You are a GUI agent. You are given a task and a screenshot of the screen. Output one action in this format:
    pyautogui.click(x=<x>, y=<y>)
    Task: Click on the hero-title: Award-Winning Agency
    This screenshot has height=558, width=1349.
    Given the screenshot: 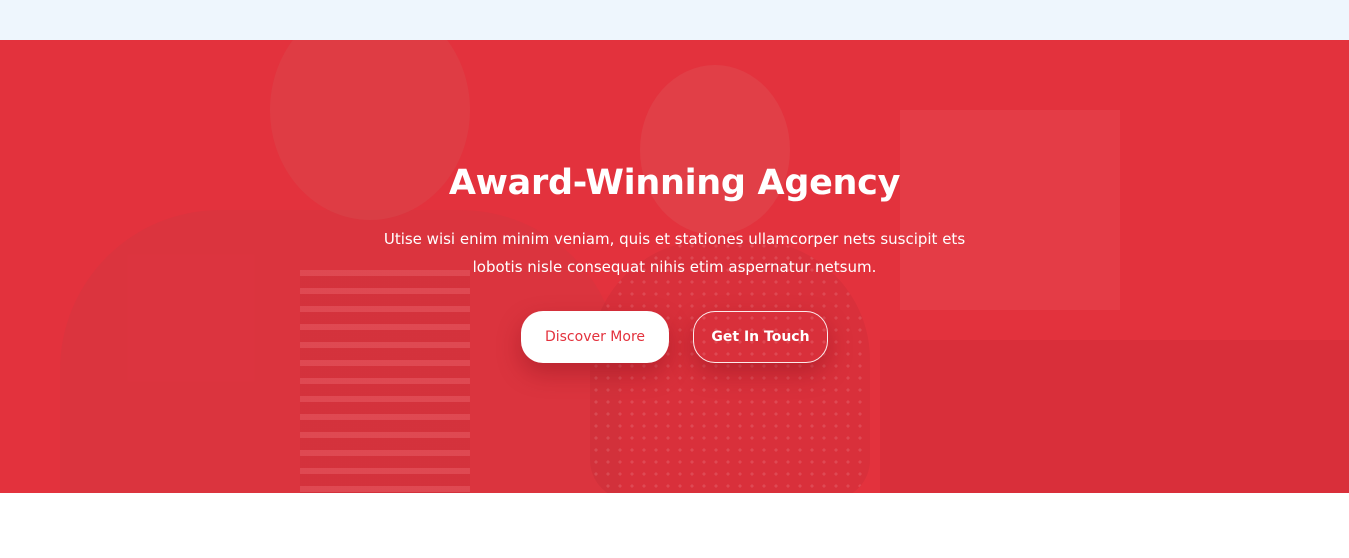 What is the action you would take?
    pyautogui.click(x=674, y=183)
    